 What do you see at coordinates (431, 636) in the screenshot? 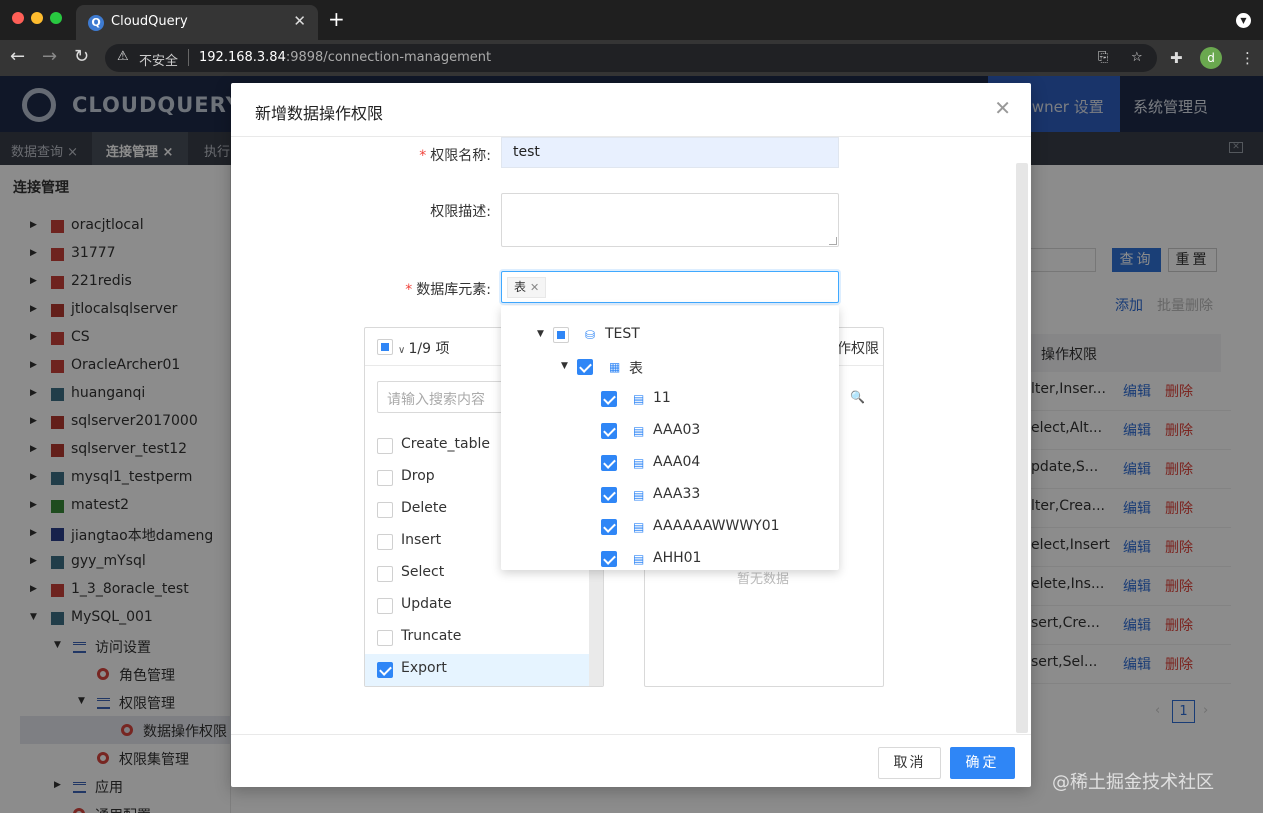
I see `operation-label: Truncate` at bounding box center [431, 636].